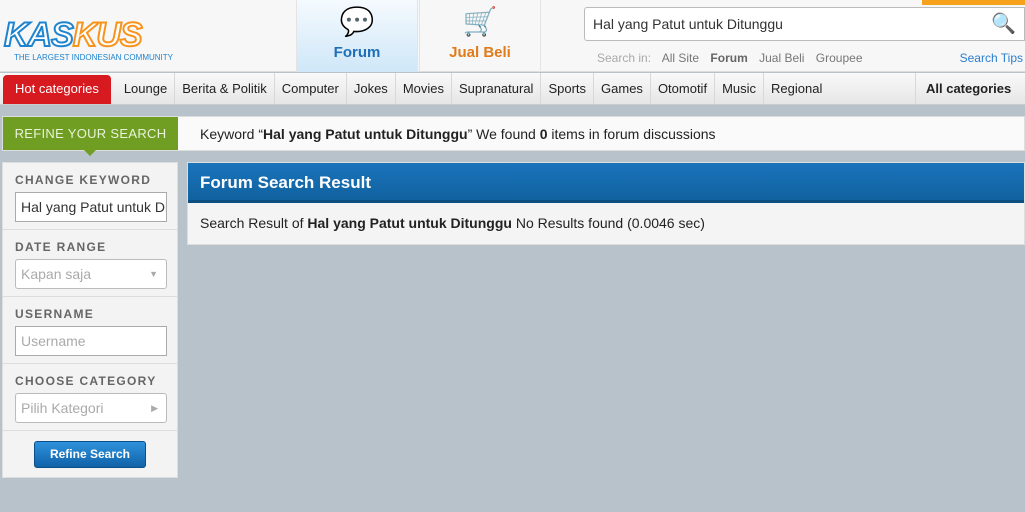  Describe the element at coordinates (153, 274) in the screenshot. I see `chevron-down-icon: ▼` at that location.